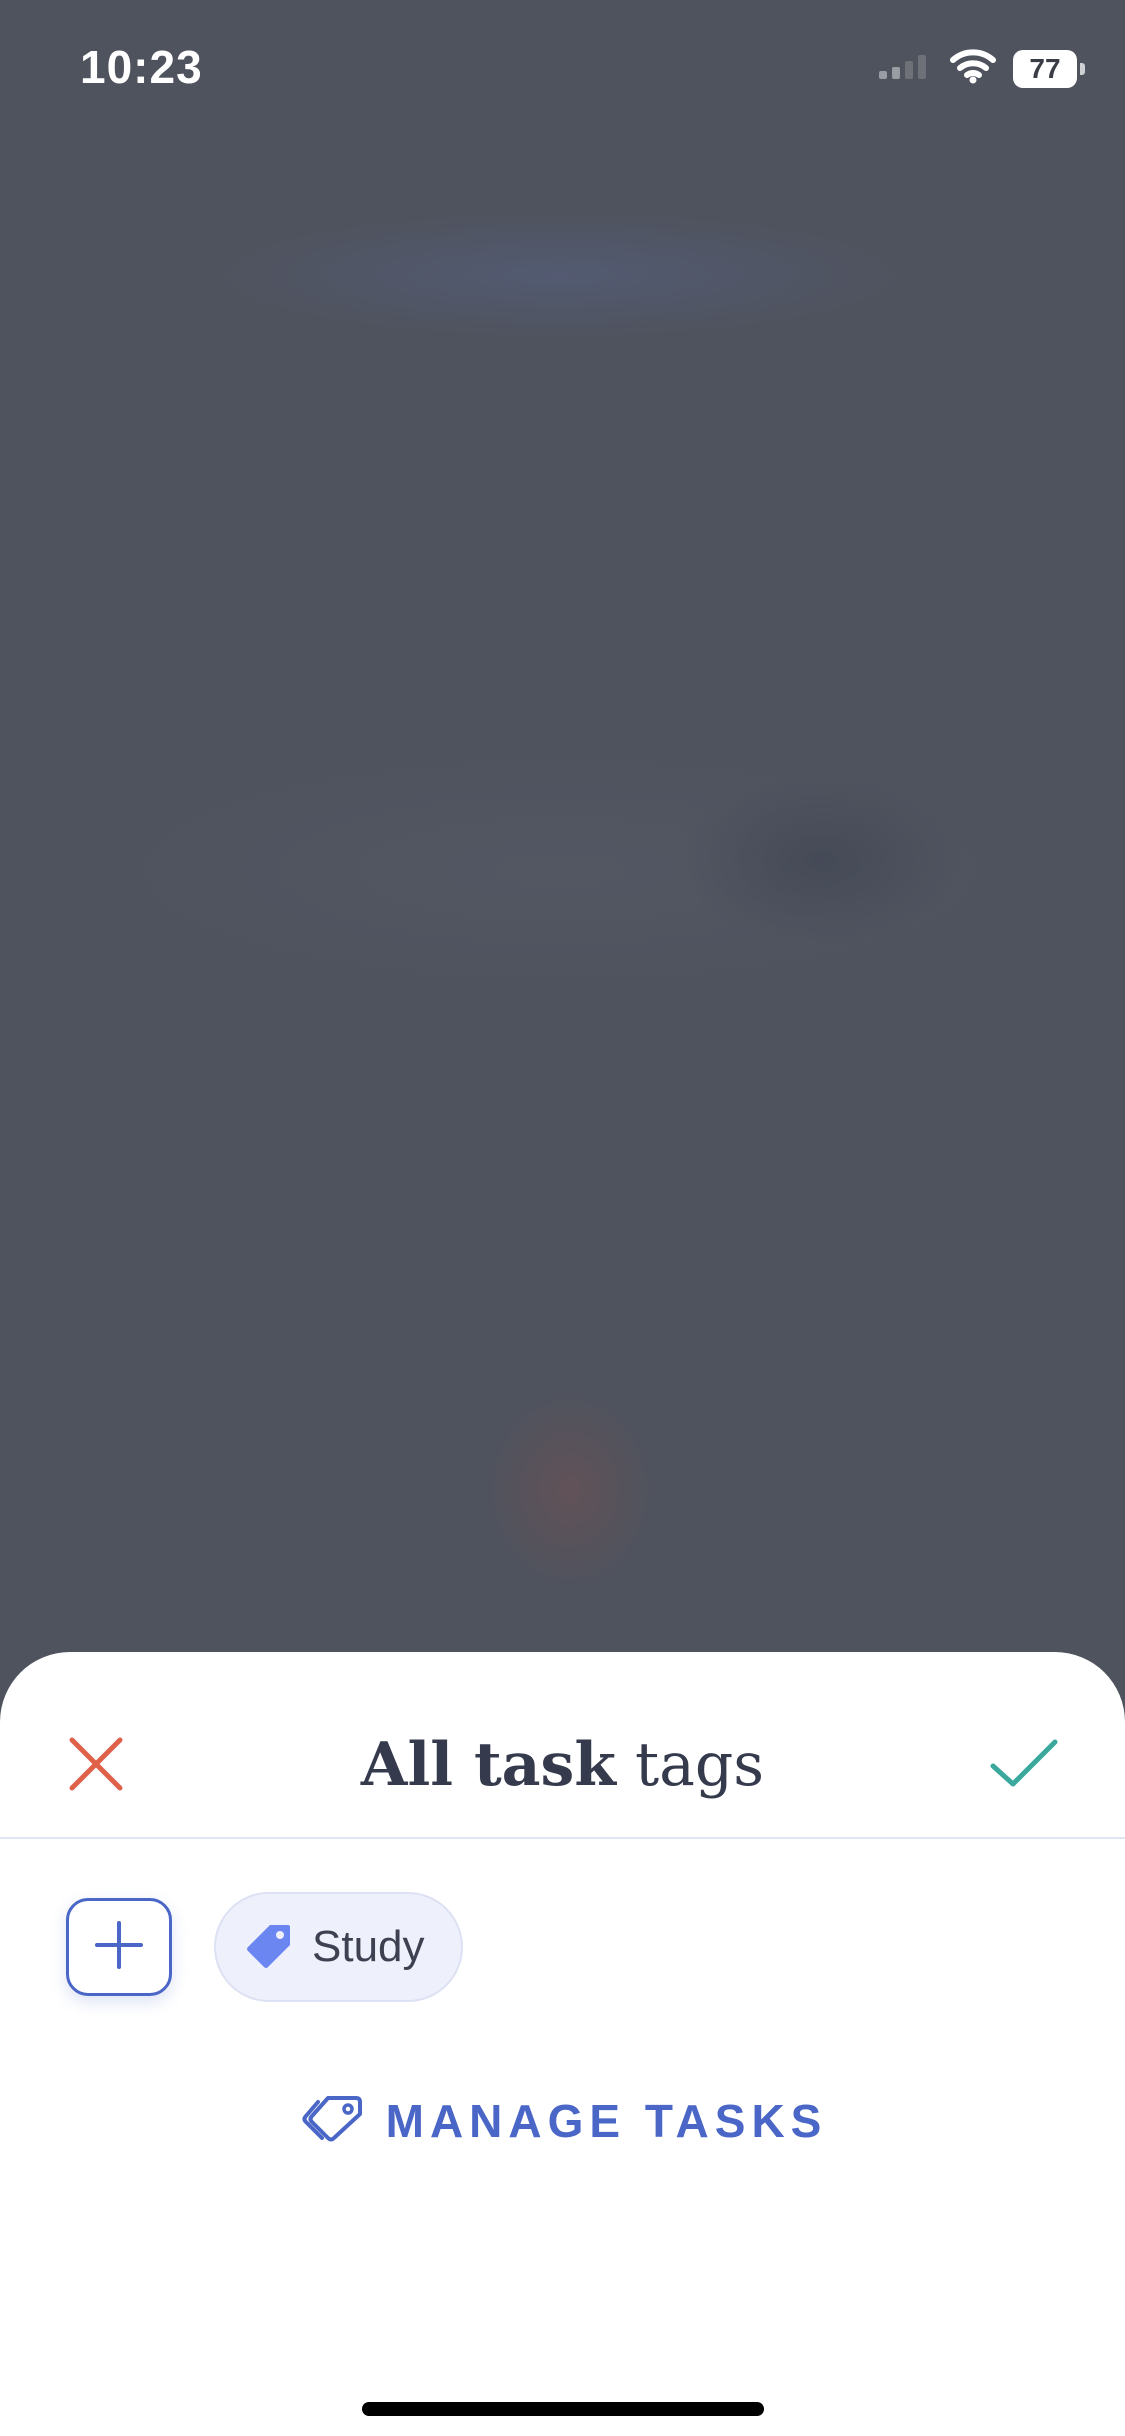  What do you see at coordinates (1045, 68) in the screenshot?
I see `battery-level: 77` at bounding box center [1045, 68].